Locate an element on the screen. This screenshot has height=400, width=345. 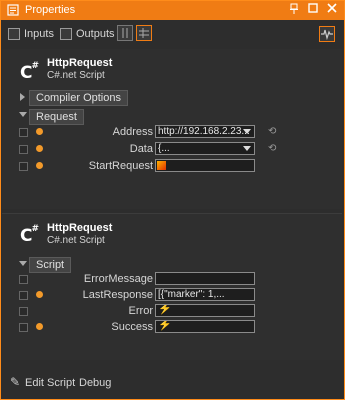
columns-icon is located at coordinates (125, 33).